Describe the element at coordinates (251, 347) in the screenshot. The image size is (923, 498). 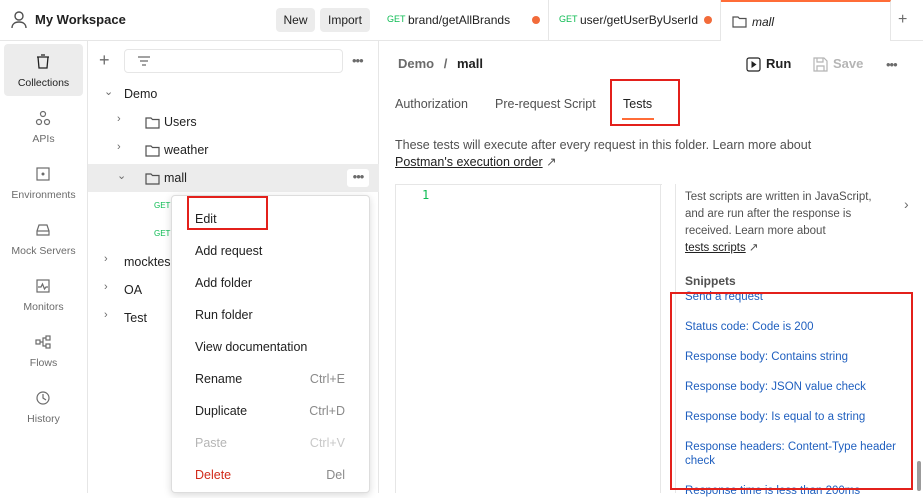
I see `menu-item-view-documentation: View documentation` at that location.